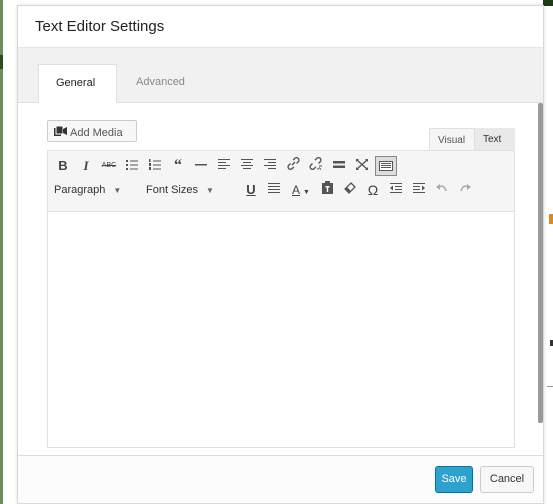  I want to click on dialog-scrollbar, so click(540, 263).